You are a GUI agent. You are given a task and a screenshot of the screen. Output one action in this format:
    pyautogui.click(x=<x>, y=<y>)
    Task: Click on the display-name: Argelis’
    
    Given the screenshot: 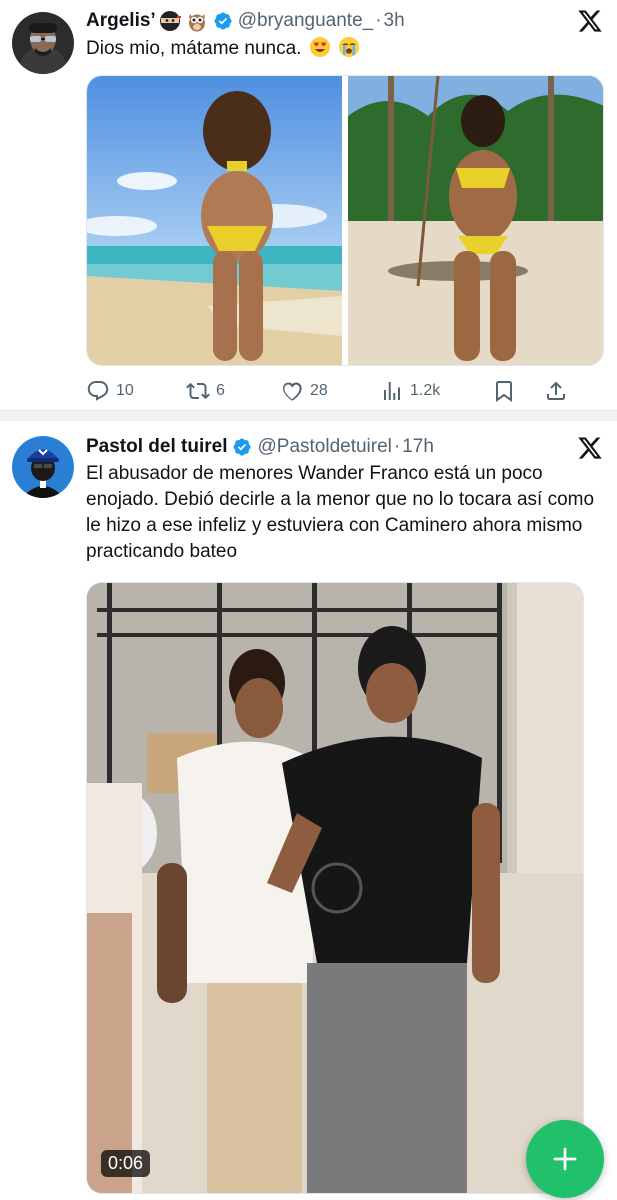 What is the action you would take?
    pyautogui.click(x=121, y=21)
    